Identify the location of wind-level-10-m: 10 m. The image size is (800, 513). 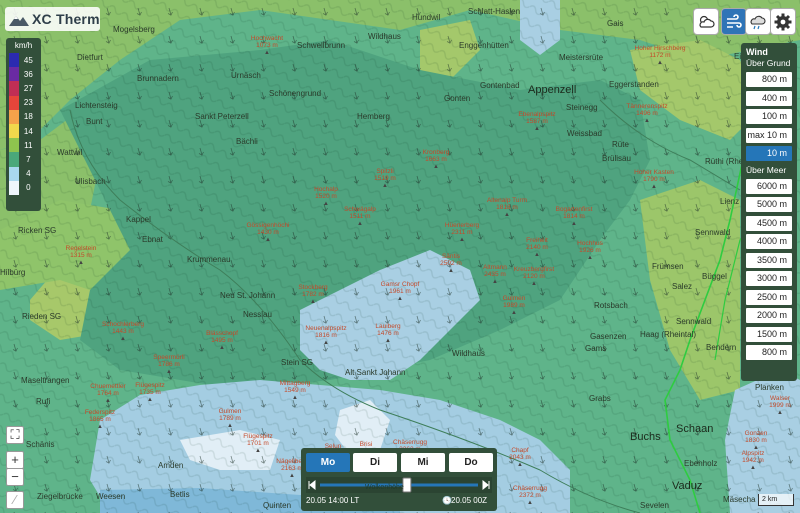
(769, 153).